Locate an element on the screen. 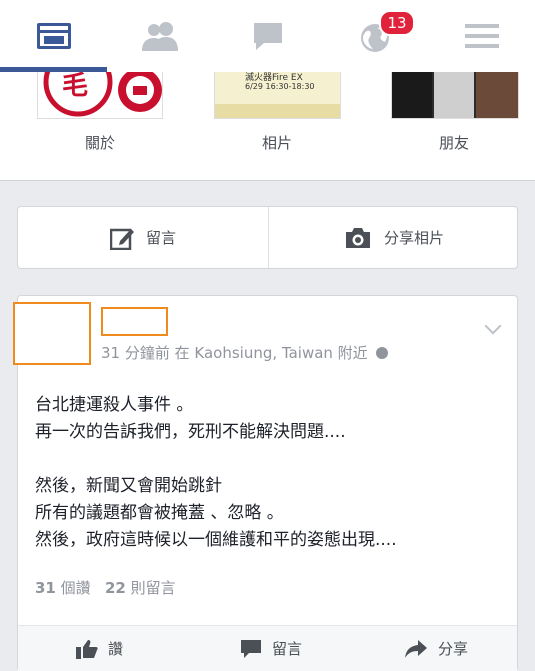  photos-thumbnail: 滅火器Fire EX 6/29 16:30-18:30 is located at coordinates (277, 95).